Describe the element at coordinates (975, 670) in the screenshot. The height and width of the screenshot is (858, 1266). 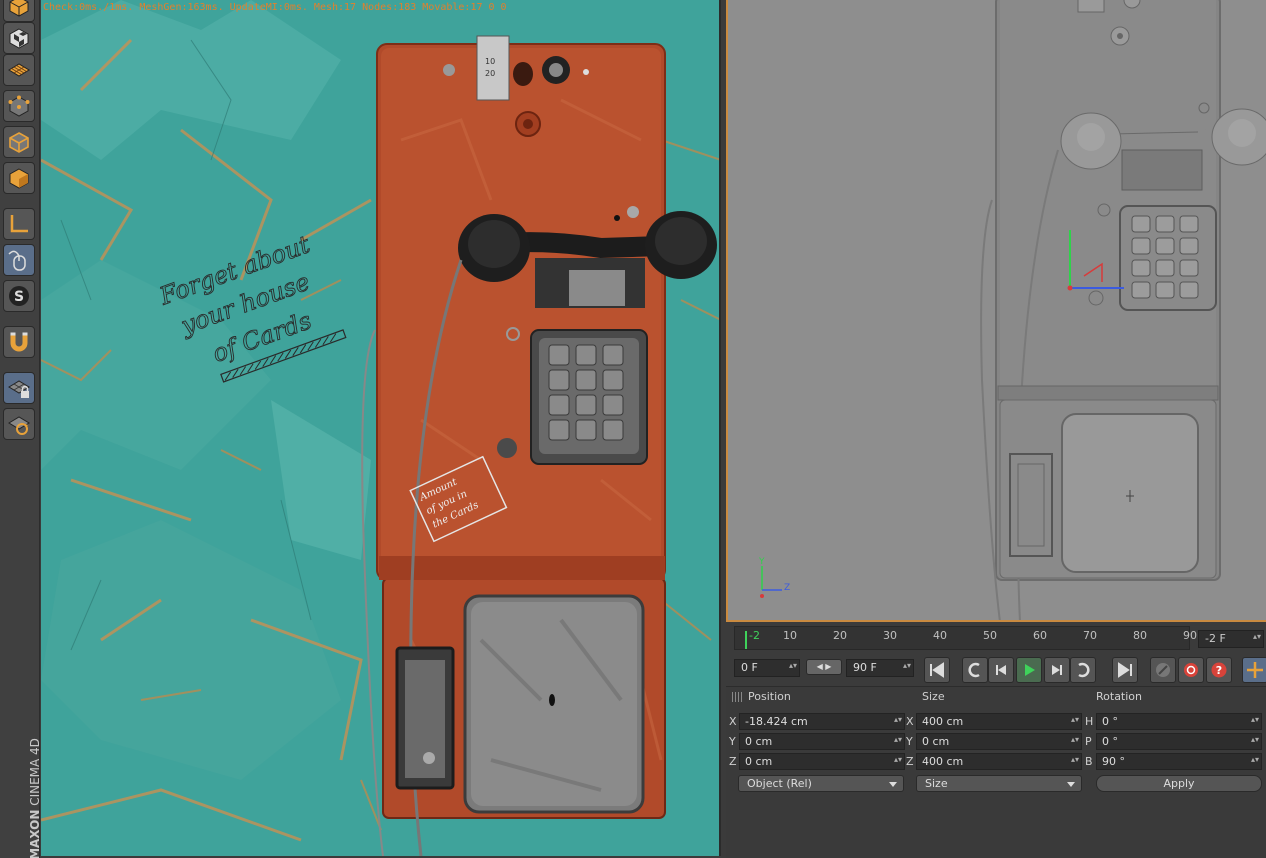
I see `loop-back-icon` at that location.